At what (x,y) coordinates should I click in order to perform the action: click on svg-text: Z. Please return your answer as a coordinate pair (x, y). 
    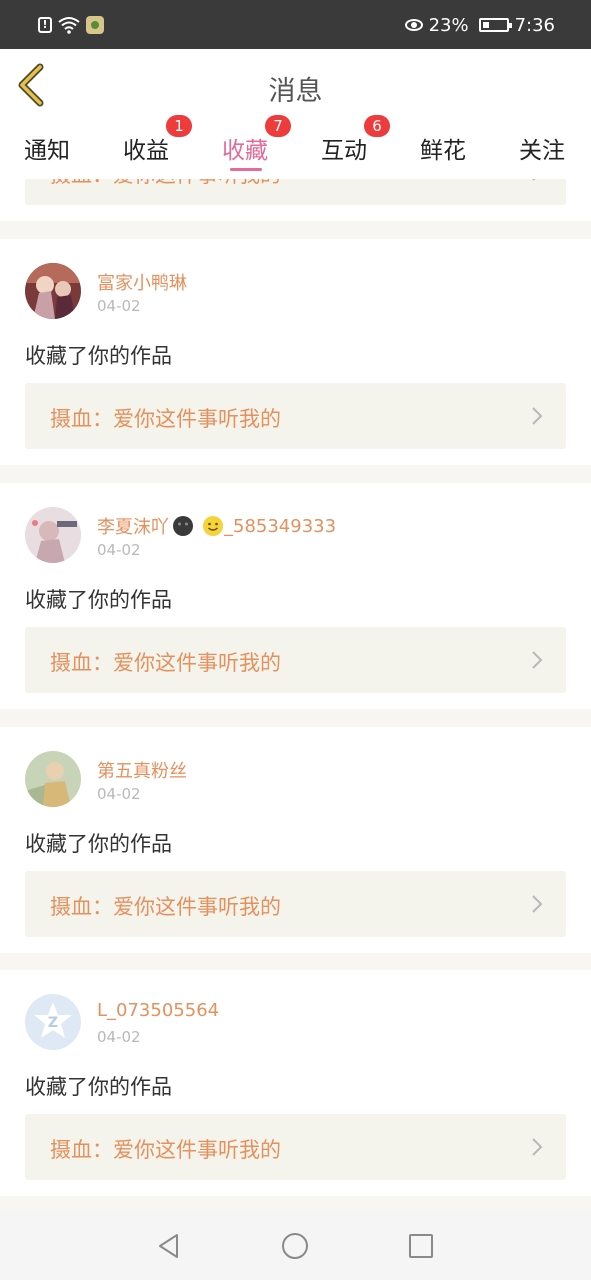
    Looking at the image, I should click on (53, 1023).